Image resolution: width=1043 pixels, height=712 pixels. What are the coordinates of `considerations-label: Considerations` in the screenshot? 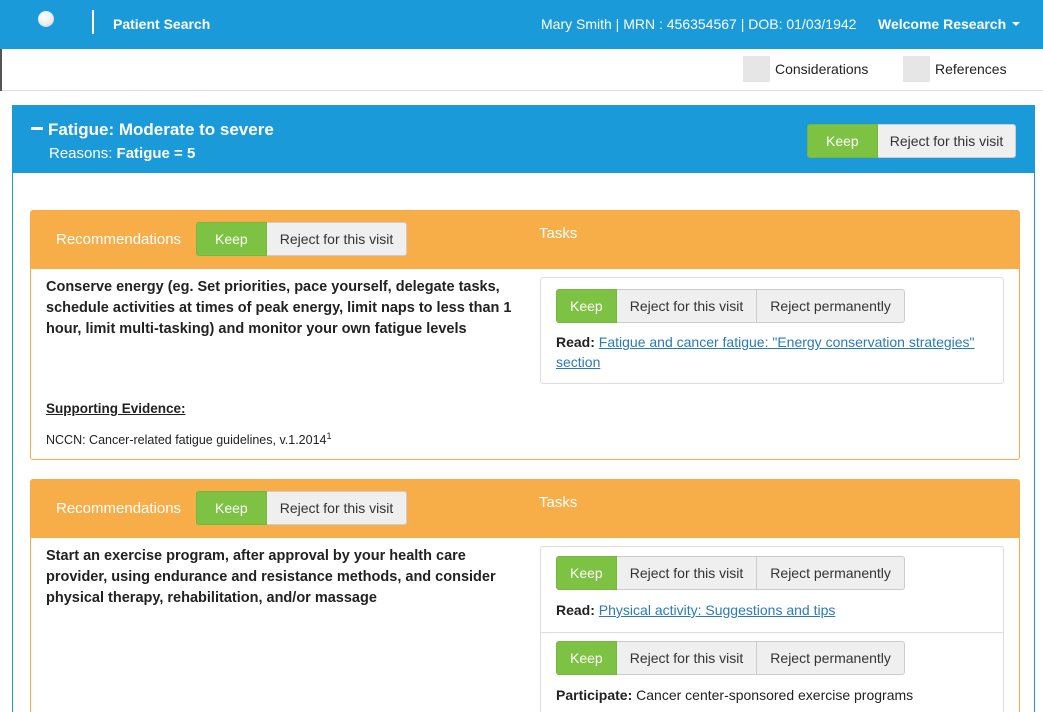 It's located at (822, 69).